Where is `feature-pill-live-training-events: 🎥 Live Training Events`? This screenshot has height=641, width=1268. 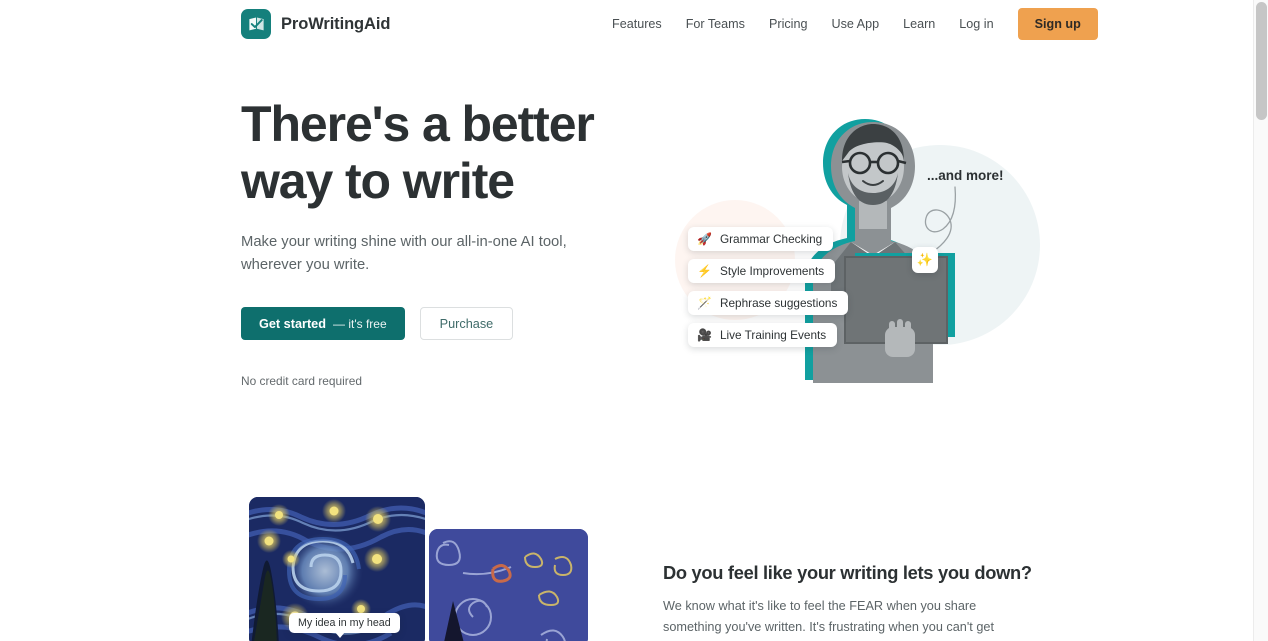 feature-pill-live-training-events: 🎥 Live Training Events is located at coordinates (763, 335).